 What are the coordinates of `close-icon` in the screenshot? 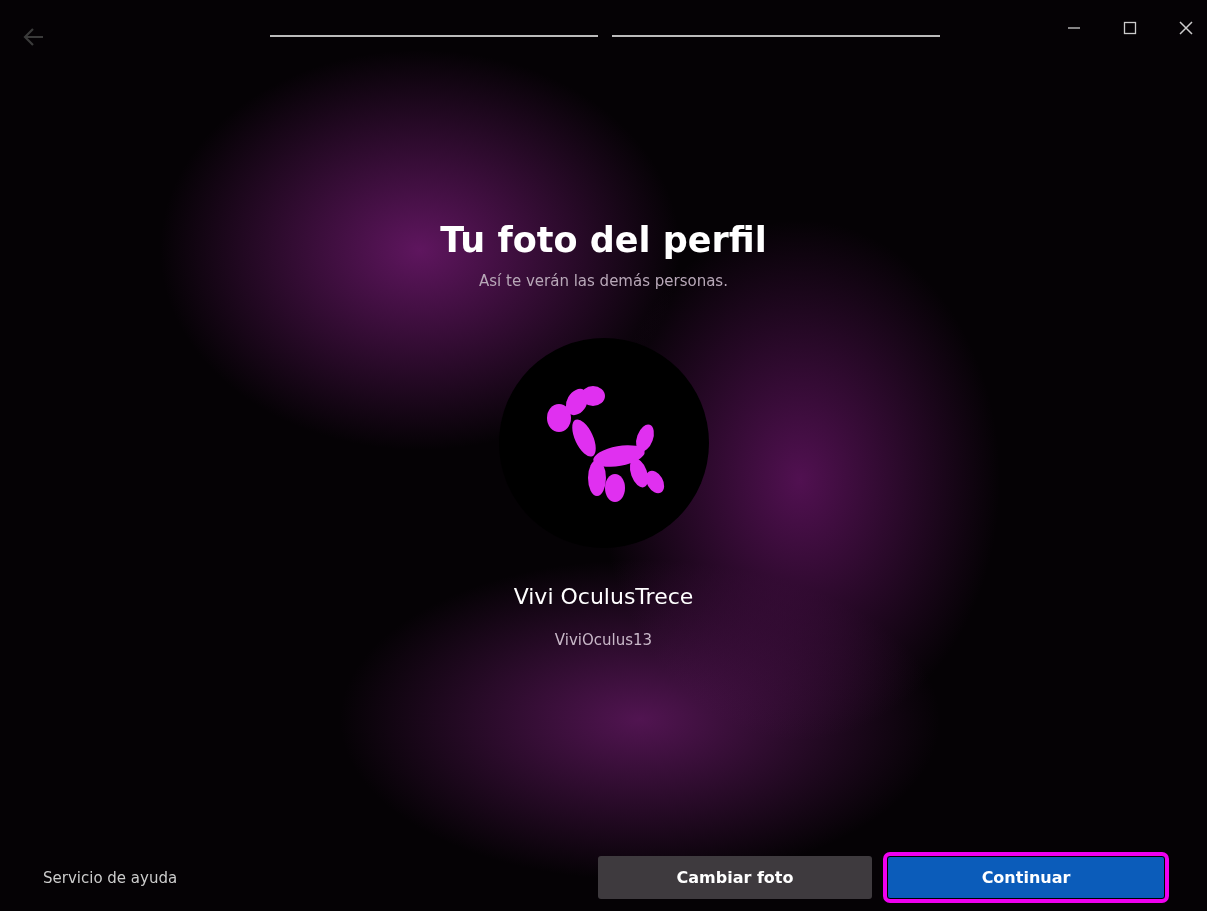 It's located at (1186, 28).